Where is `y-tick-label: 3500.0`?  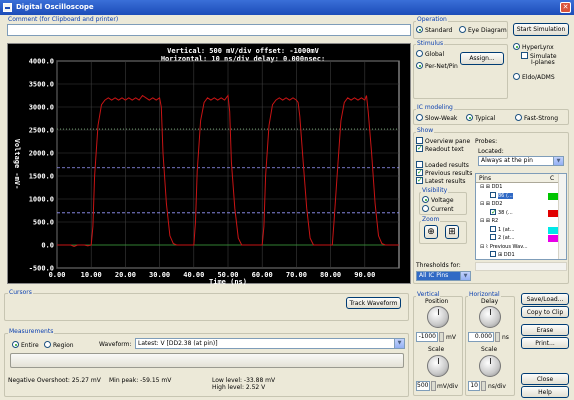
y-tick-label: 3500.0 is located at coordinates (41, 85).